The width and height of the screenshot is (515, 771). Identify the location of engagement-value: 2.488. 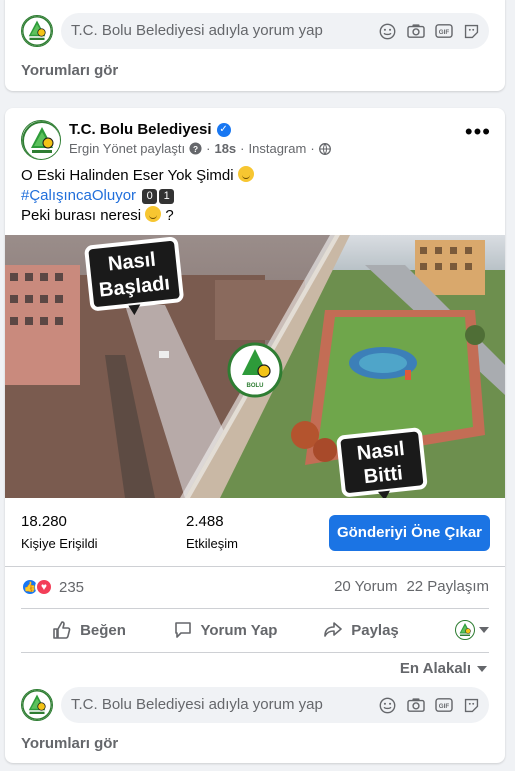
(205, 521).